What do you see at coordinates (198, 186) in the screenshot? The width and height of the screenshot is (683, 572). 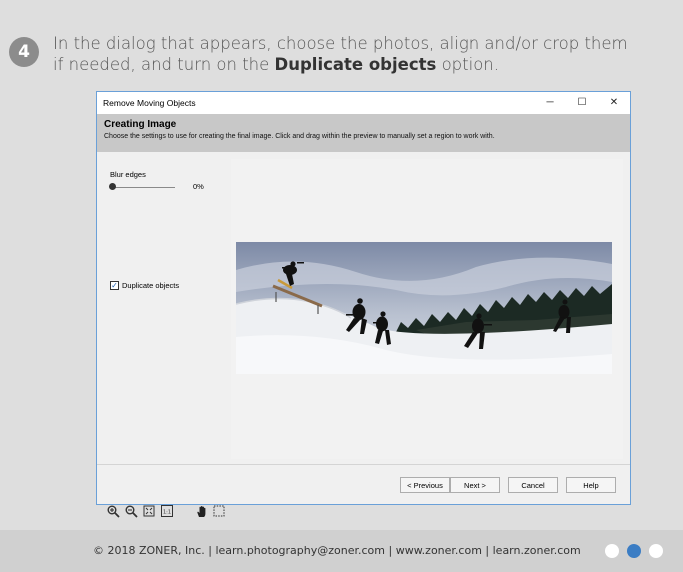 I see `blur-edges-value: 0%` at bounding box center [198, 186].